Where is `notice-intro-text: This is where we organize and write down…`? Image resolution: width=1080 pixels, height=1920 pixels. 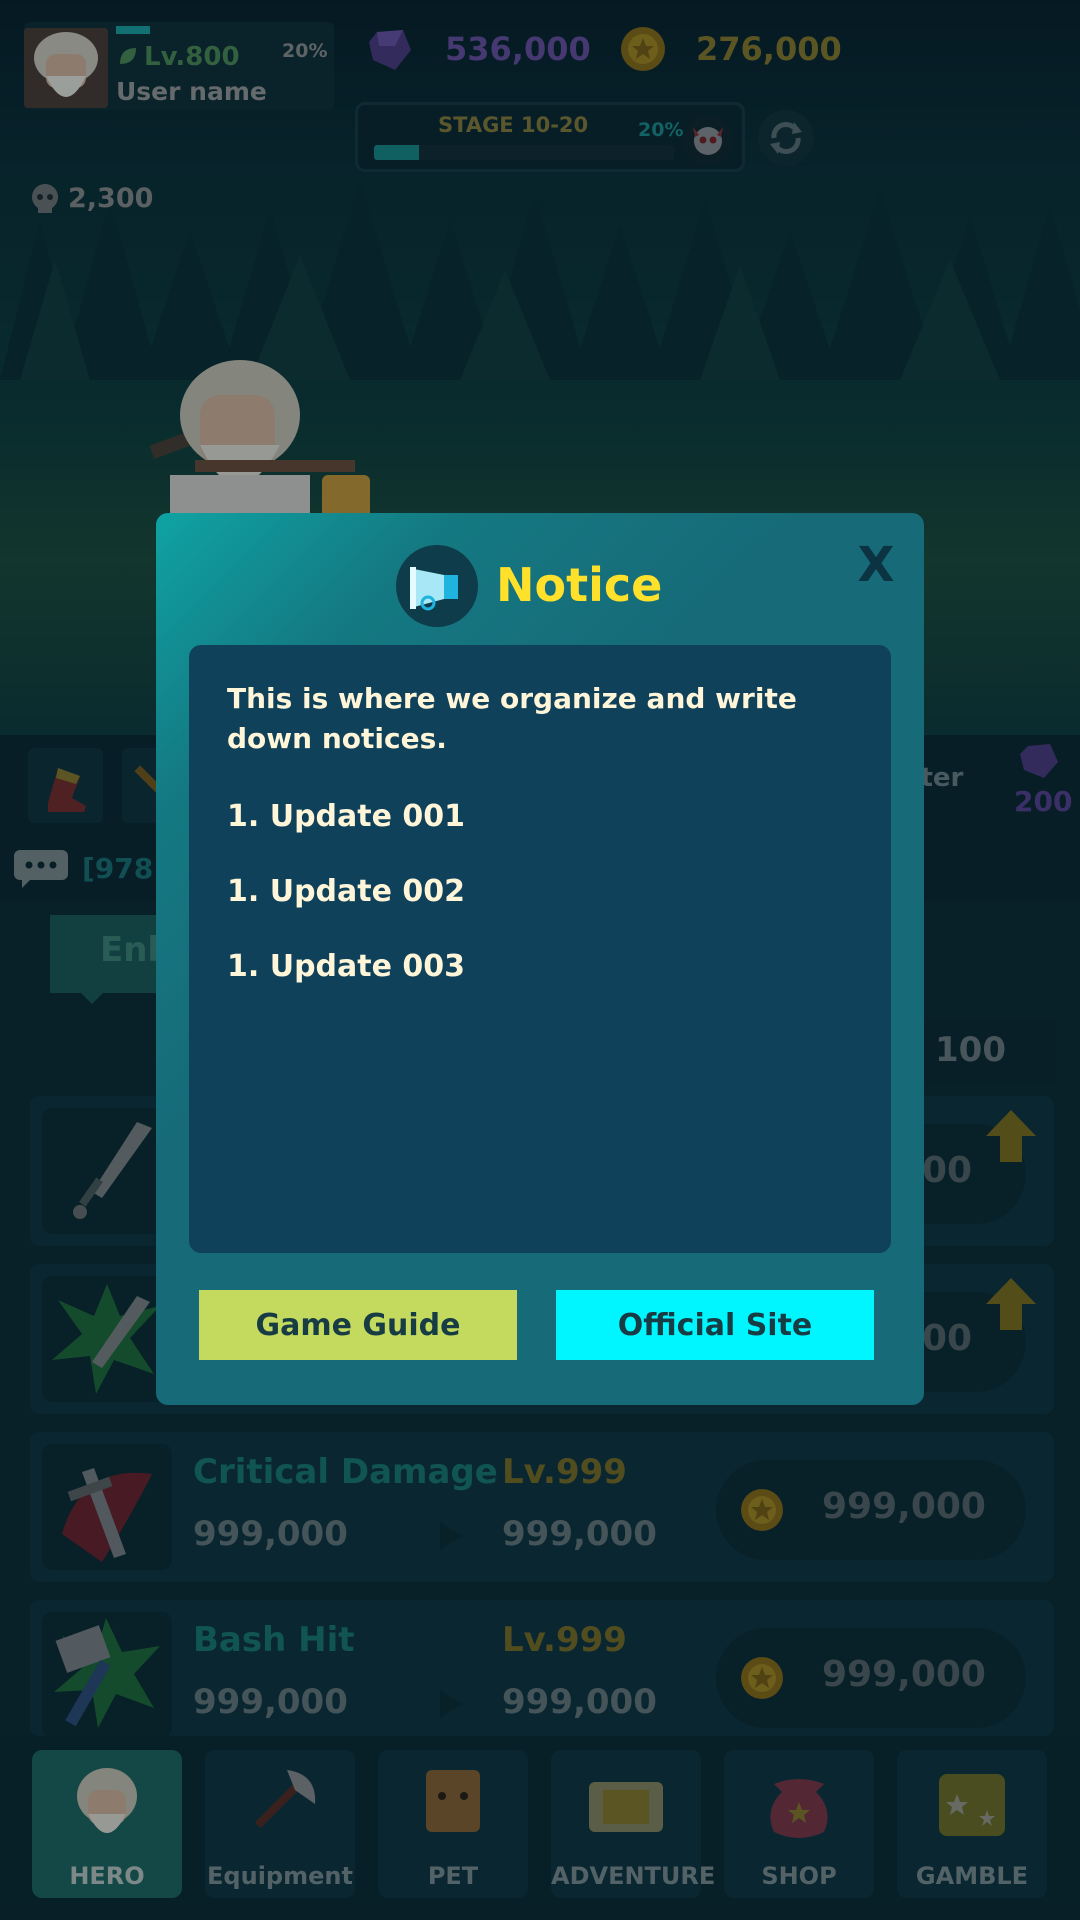 notice-intro-text: This is where we organize and write down… is located at coordinates (512, 718).